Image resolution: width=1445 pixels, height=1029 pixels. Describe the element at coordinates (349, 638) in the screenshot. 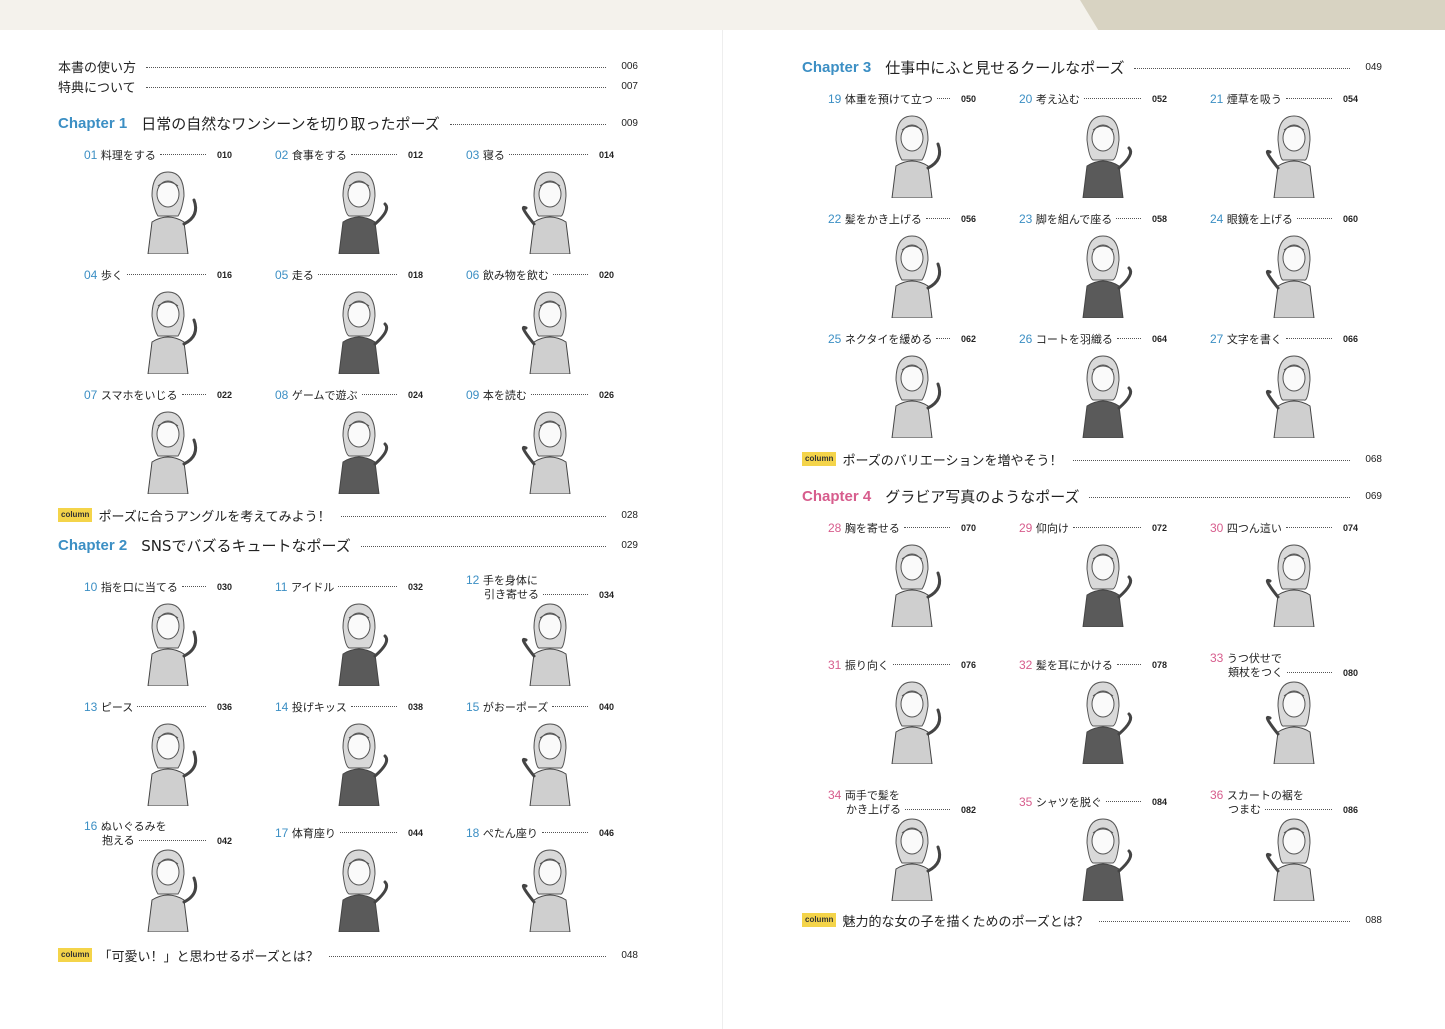

I see `pose-entry-11: 11 アイドル 032` at that location.